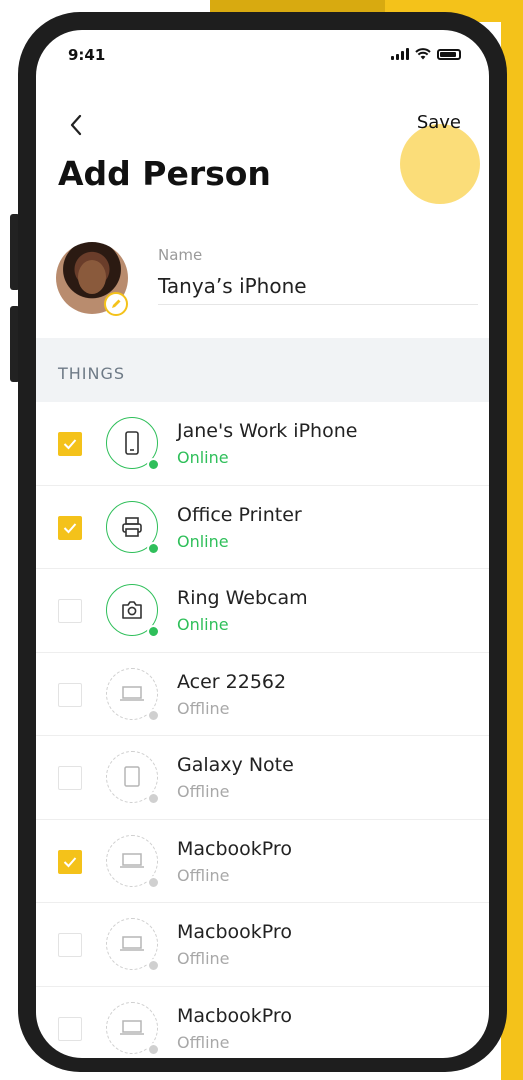 The image size is (523, 1080). What do you see at coordinates (164, 173) in the screenshot?
I see `page-title: Add Person` at bounding box center [164, 173].